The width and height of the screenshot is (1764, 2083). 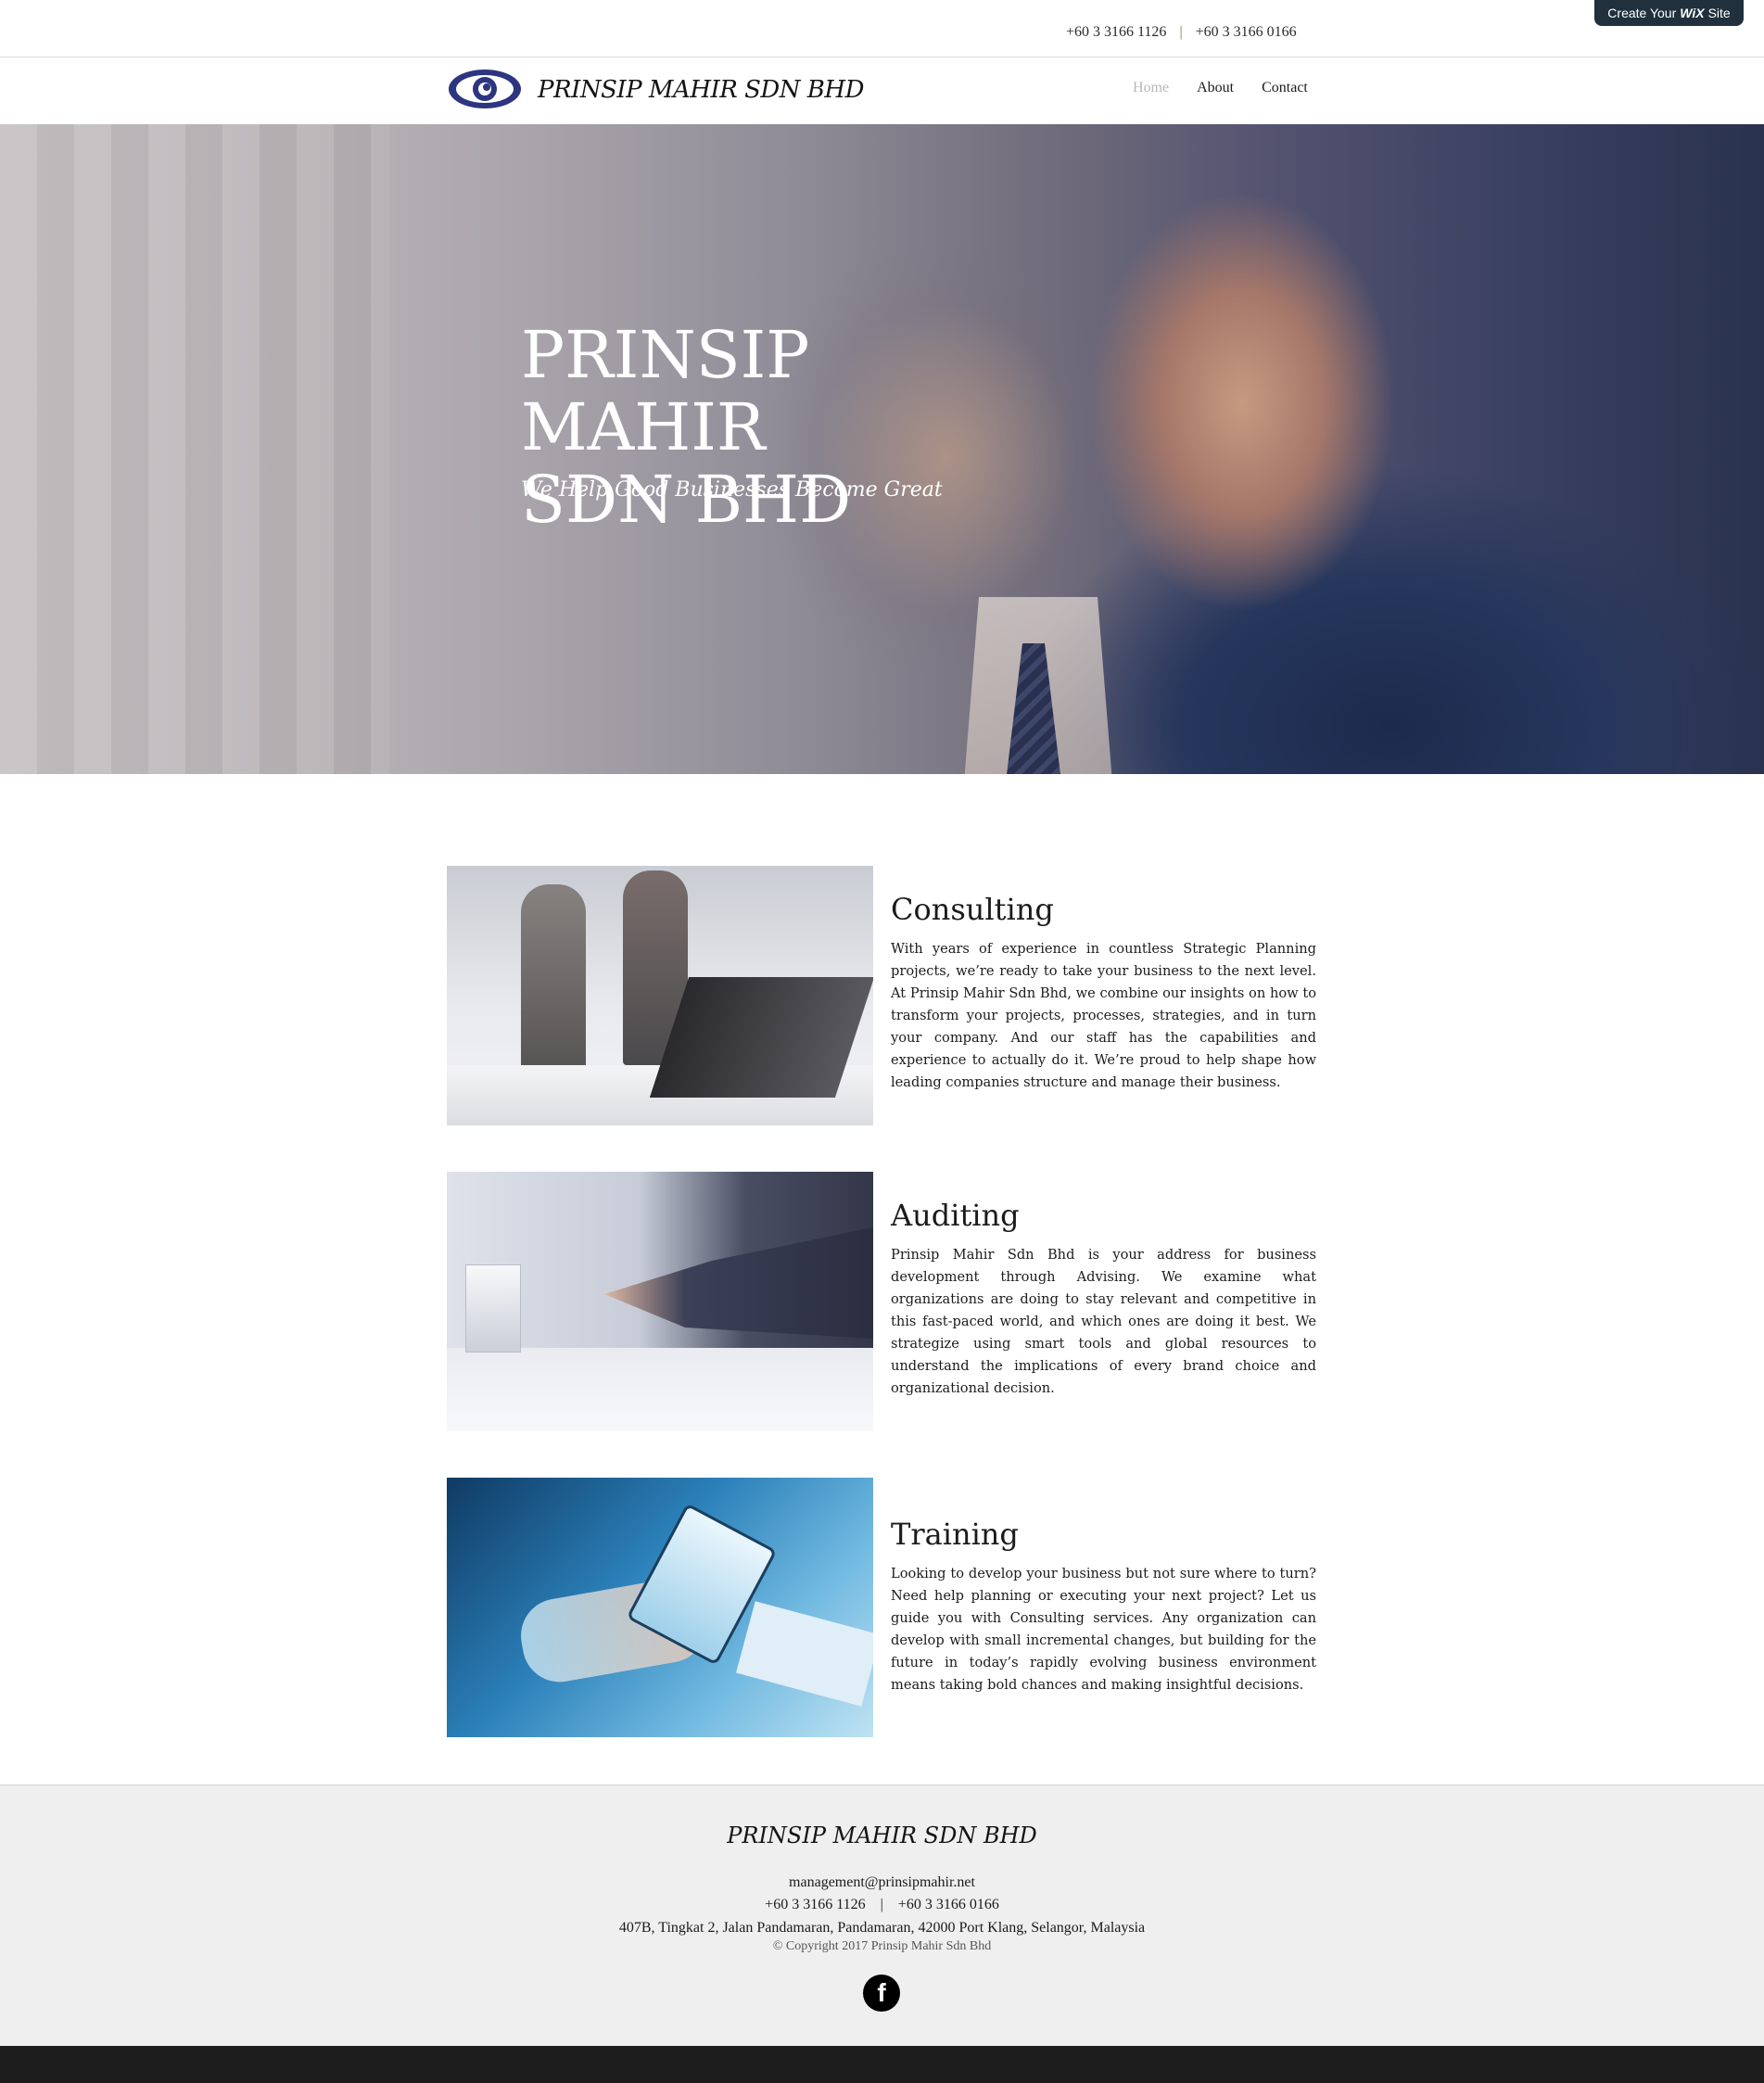 What do you see at coordinates (973, 910) in the screenshot?
I see `consulting-title: Consulting` at bounding box center [973, 910].